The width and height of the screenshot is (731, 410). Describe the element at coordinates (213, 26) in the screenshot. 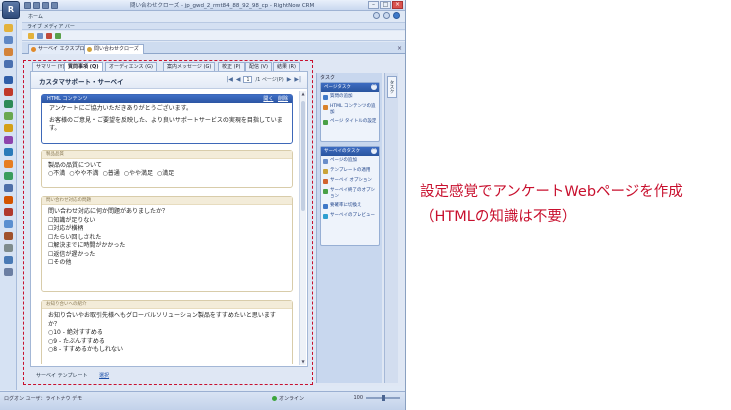

I see `live-media-bar: ライブ メディア バー` at that location.